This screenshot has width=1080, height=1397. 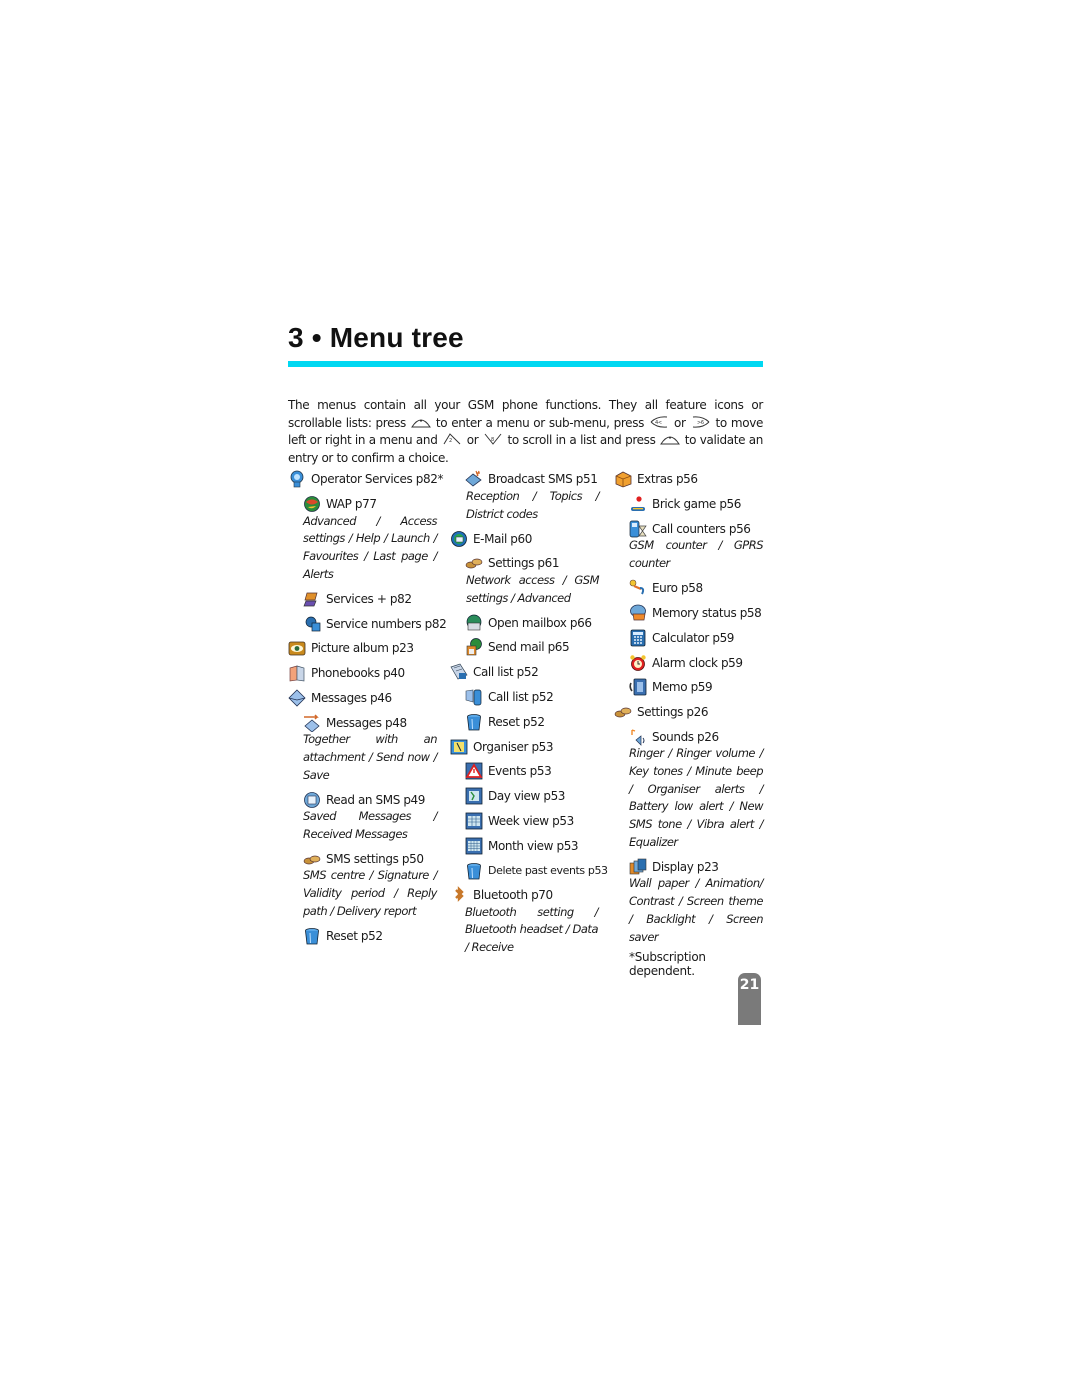 I want to click on messages-envelope-icon, so click(x=297, y=698).